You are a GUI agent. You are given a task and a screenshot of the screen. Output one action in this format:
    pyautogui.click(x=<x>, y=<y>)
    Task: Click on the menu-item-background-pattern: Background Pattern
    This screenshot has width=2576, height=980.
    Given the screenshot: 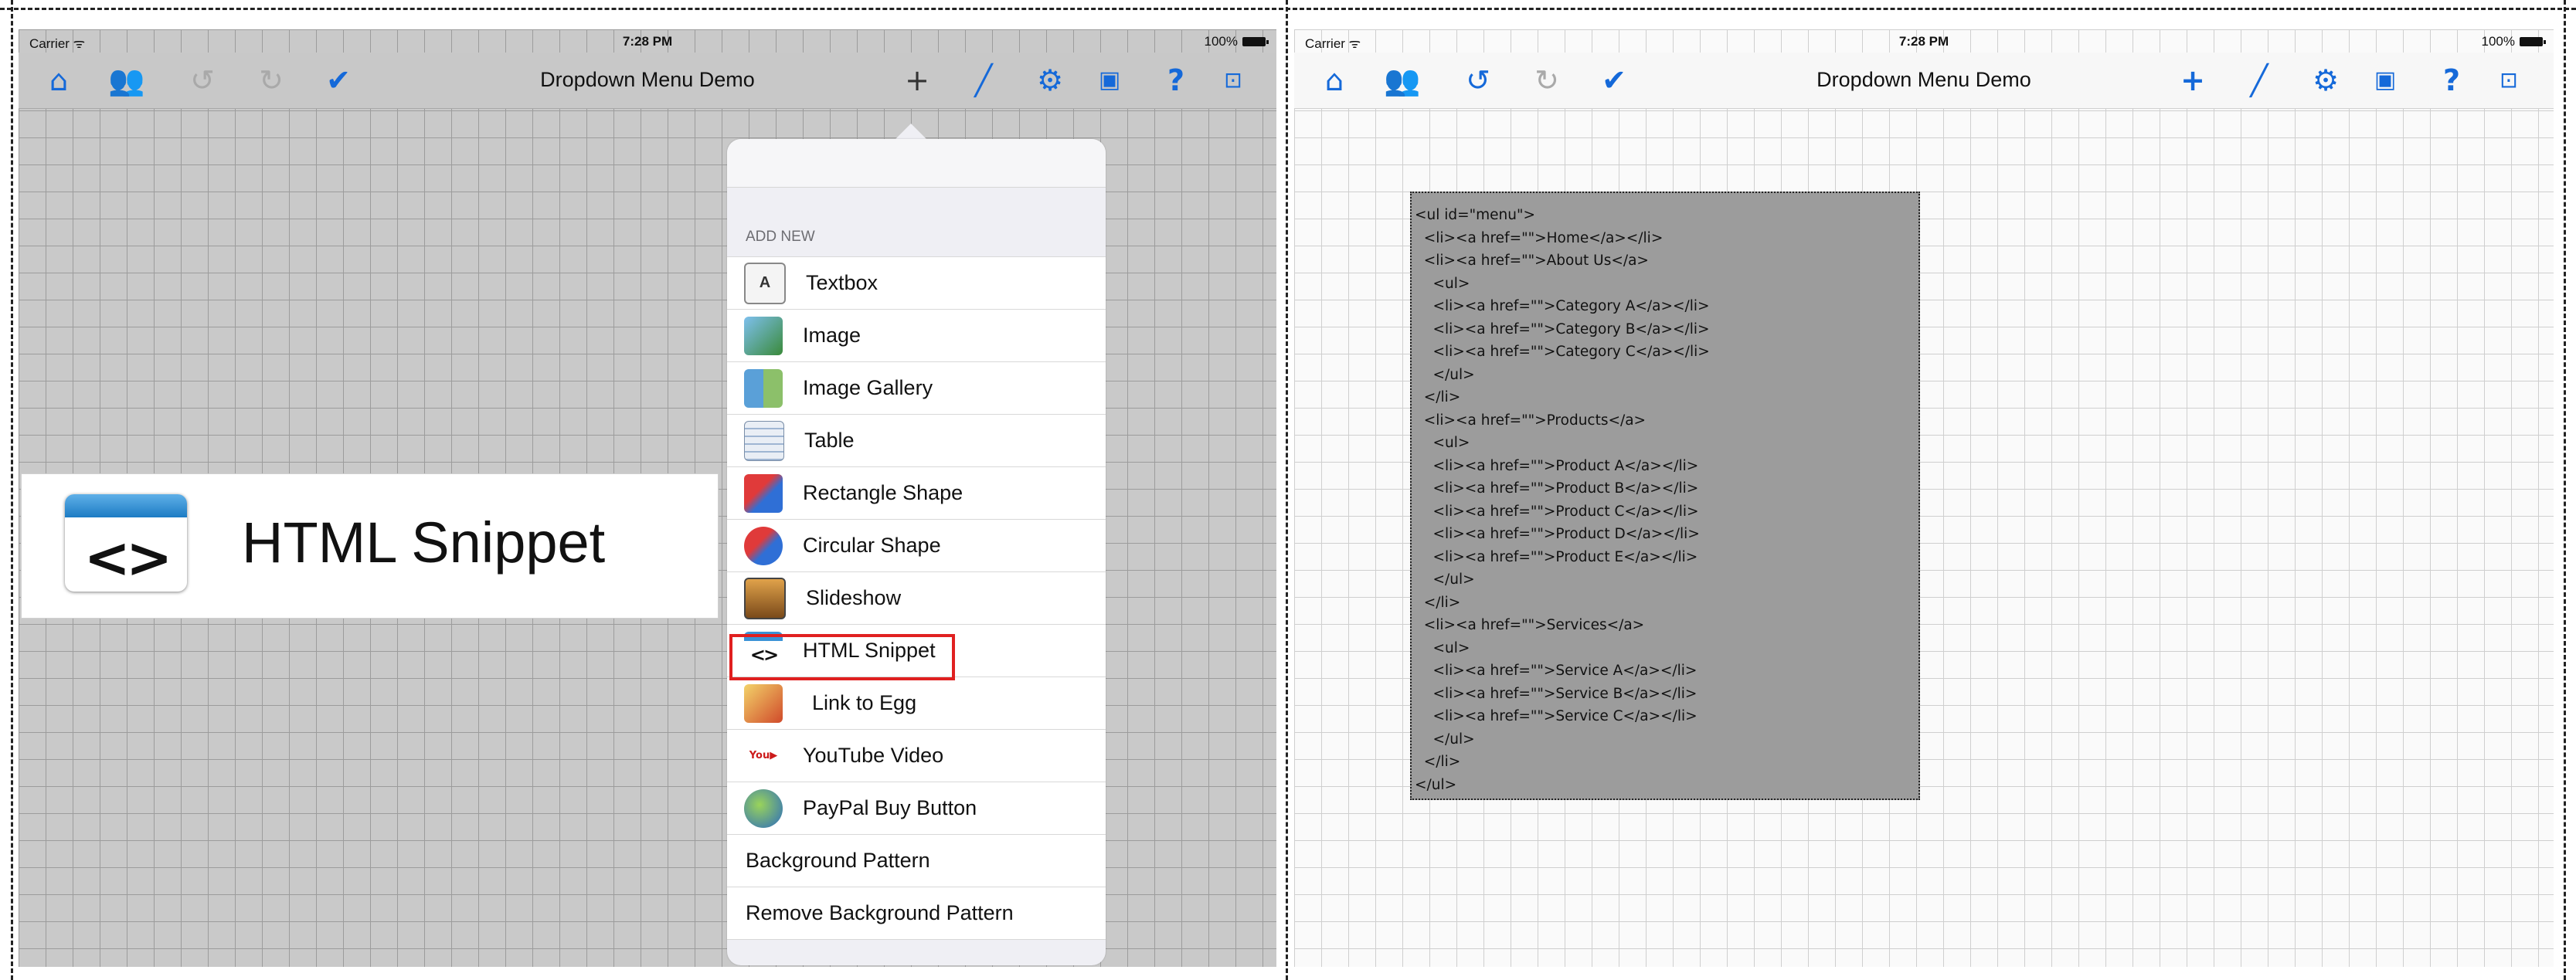 What is the action you would take?
    pyautogui.click(x=916, y=861)
    